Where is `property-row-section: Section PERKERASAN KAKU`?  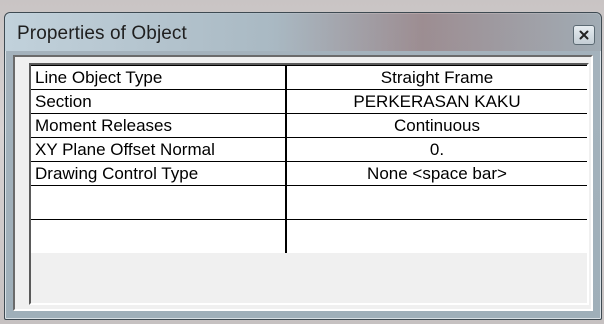
property-row-section: Section PERKERASAN KAKU is located at coordinates (309, 101).